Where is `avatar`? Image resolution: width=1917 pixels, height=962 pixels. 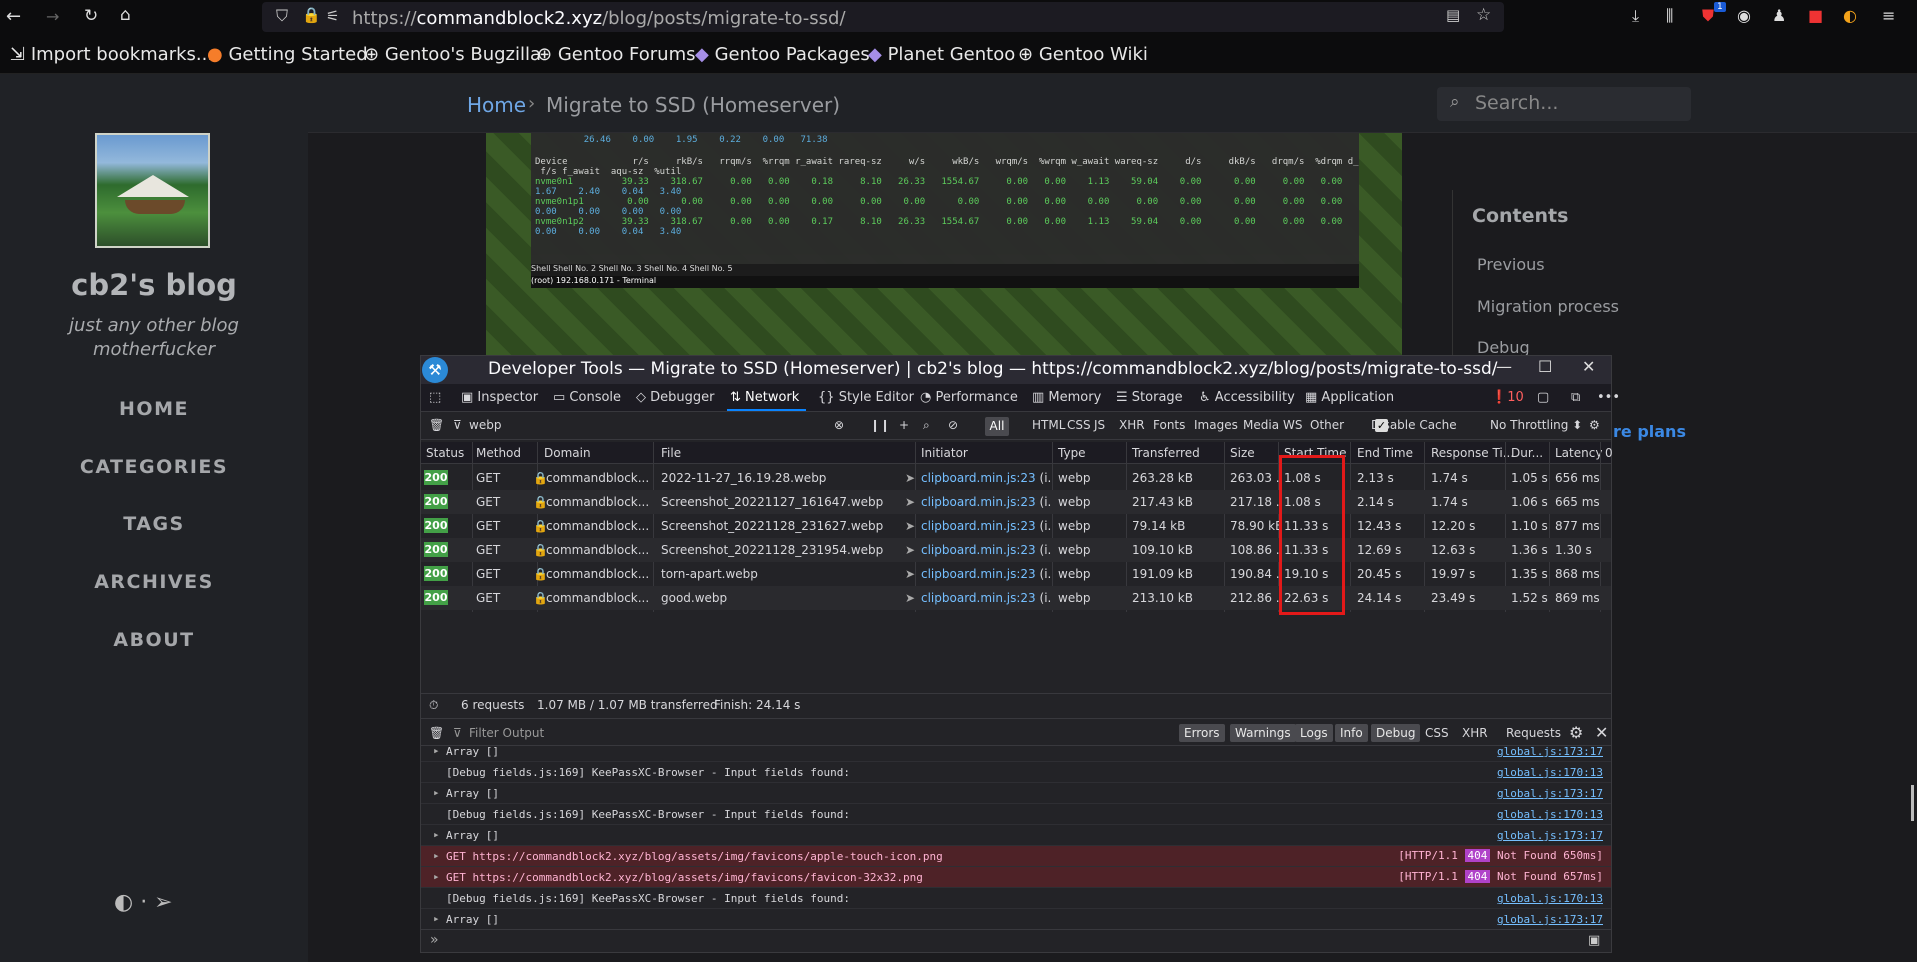
avatar is located at coordinates (152, 190).